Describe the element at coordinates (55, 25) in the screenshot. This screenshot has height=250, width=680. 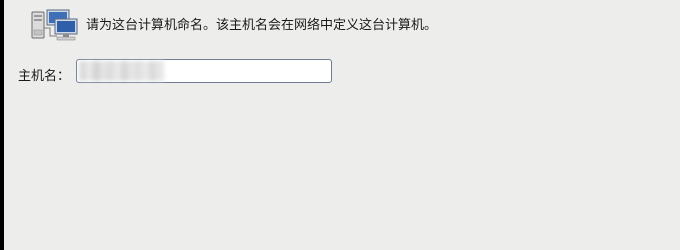
I see `network-computers-icon` at that location.